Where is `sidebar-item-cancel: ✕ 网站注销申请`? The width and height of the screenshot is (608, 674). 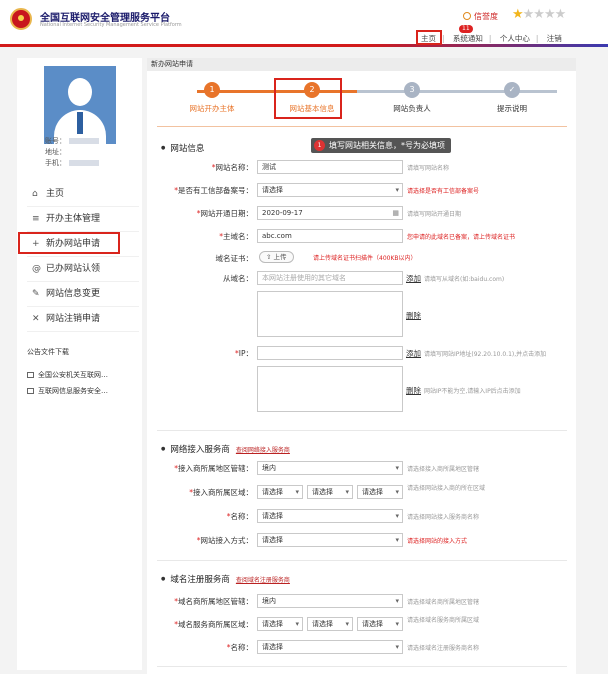
sidebar-item-cancel: ✕ 网站注销申请 is located at coordinates (83, 319).